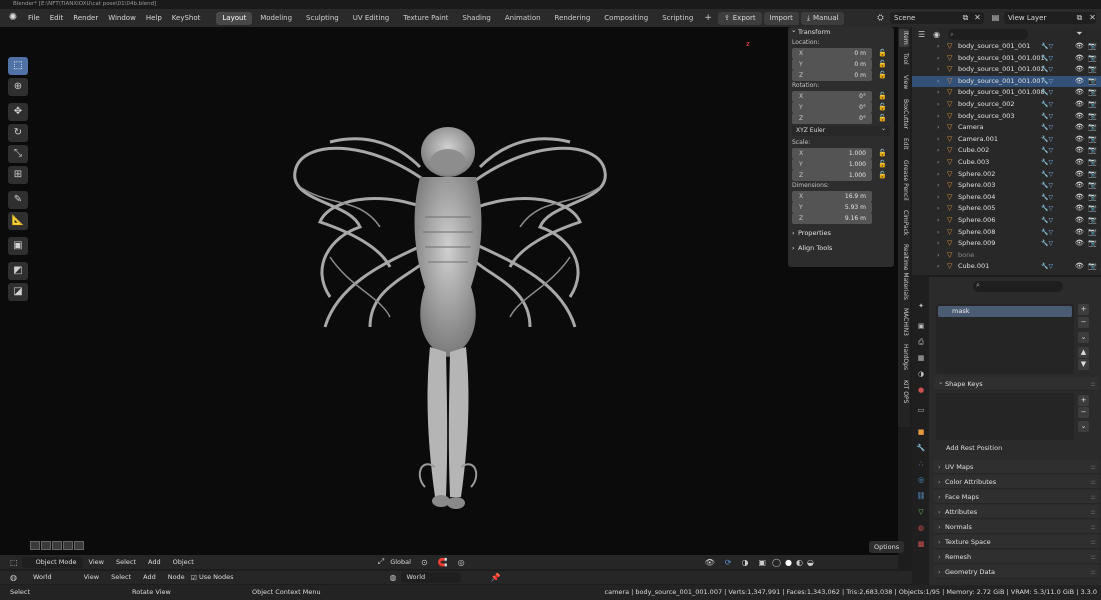 The height and width of the screenshot is (600, 1101). Describe the element at coordinates (1001, 81) in the screenshot. I see `outliner-item-name: body_source_001_001.007` at that location.